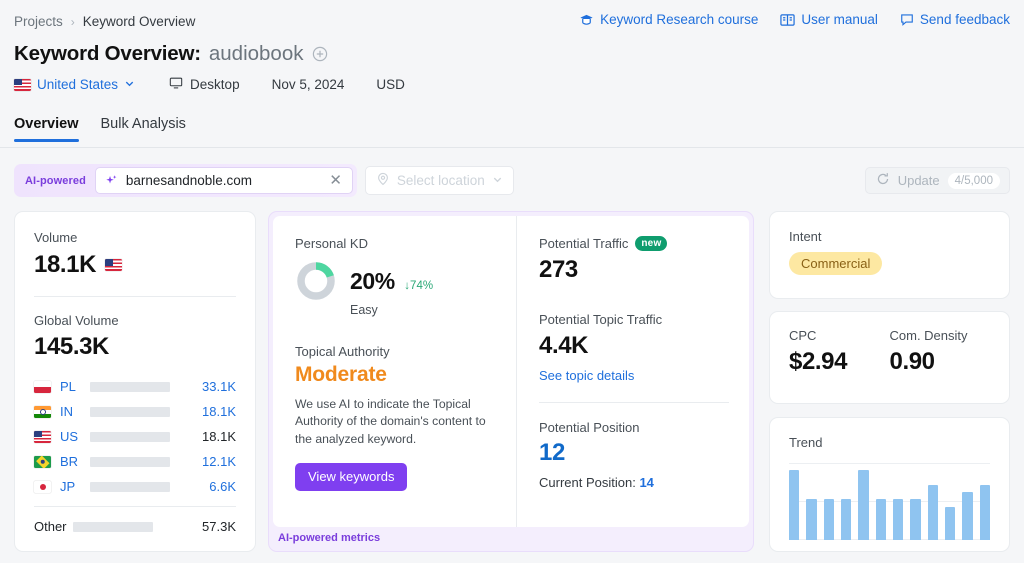 This screenshot has width=1024, height=563. I want to click on personal-kd-difficulty: Easy, so click(364, 310).